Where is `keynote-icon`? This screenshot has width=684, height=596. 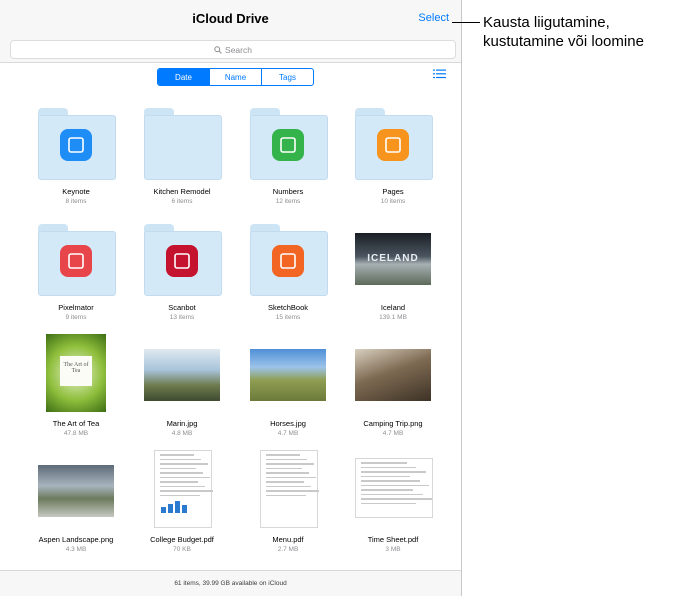 keynote-icon is located at coordinates (76, 145).